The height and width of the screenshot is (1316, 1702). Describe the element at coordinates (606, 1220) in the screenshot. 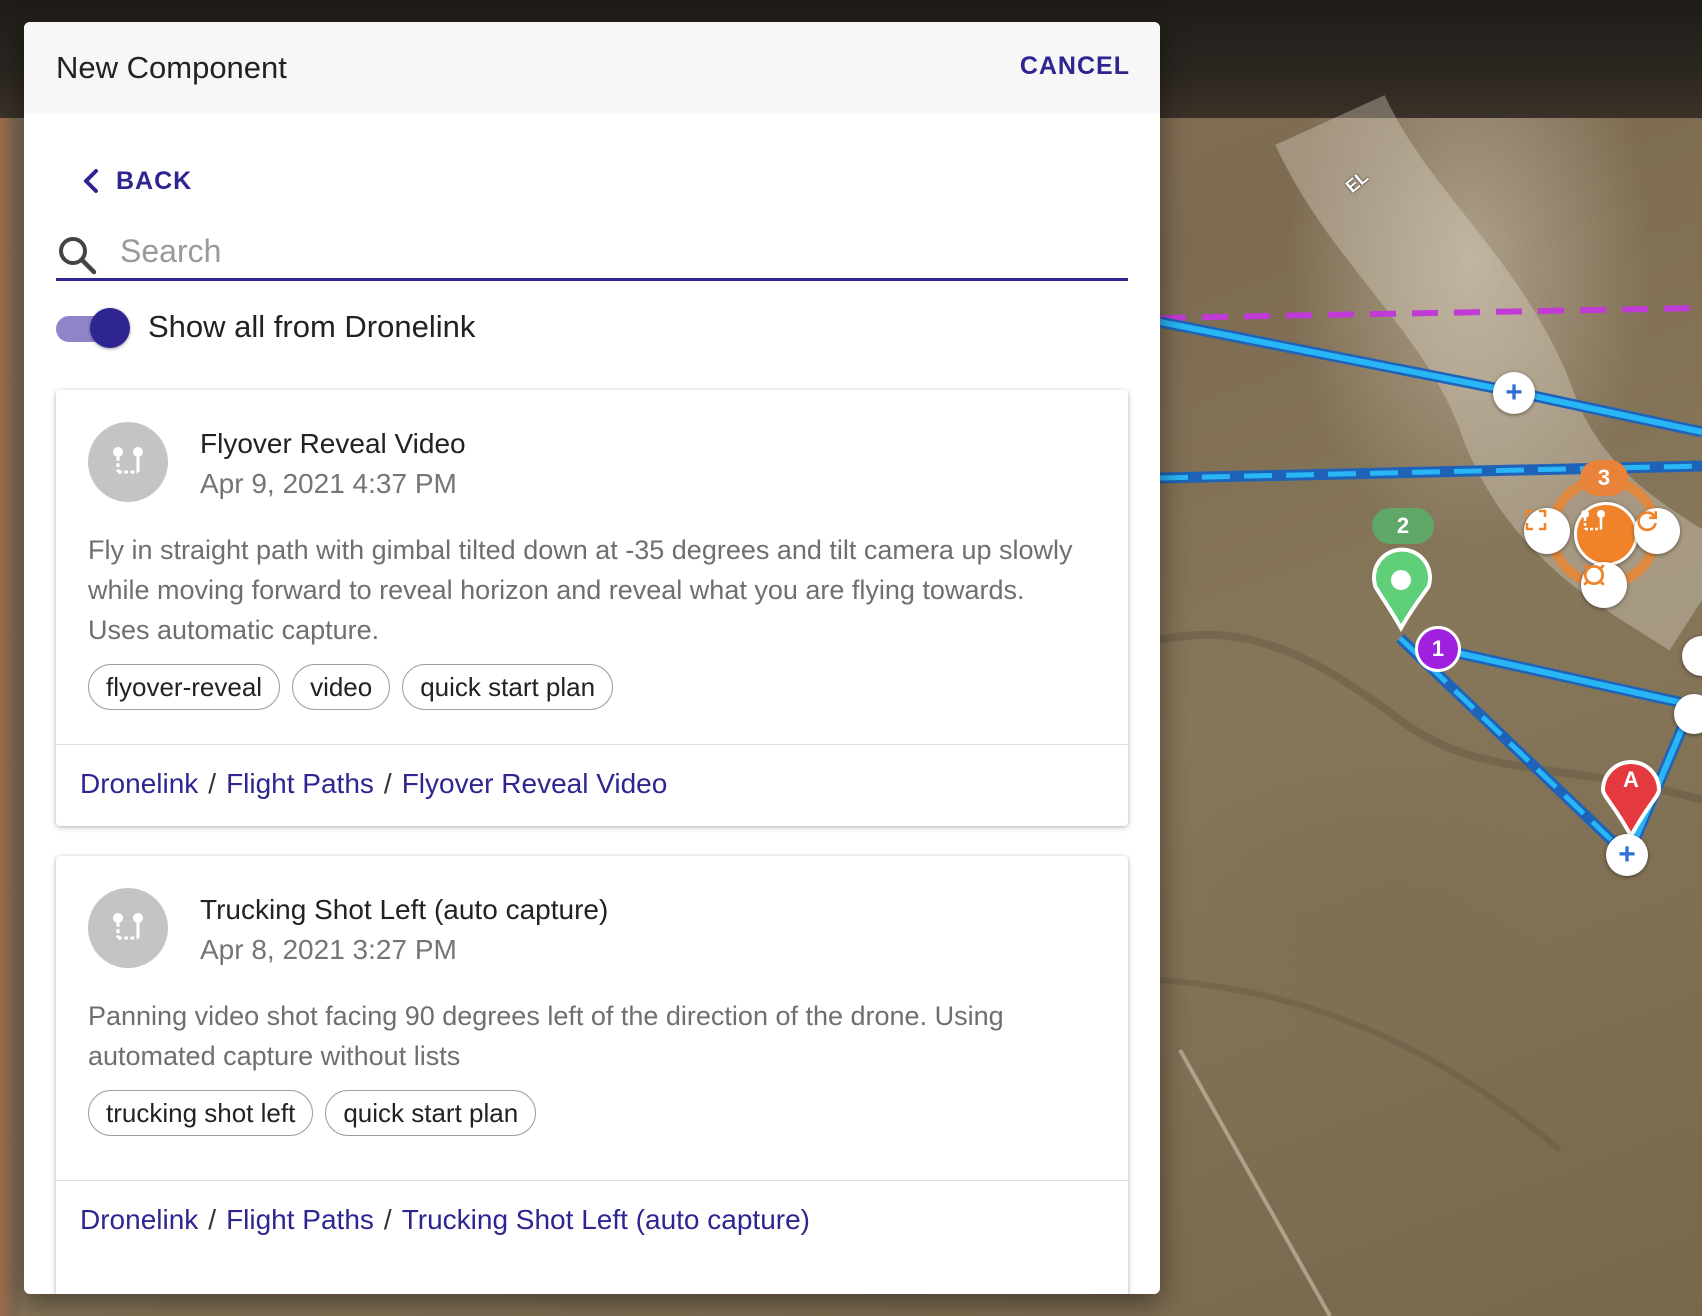

I see `breadcrumb-link: Trucking Shot Left (auto capture)` at that location.